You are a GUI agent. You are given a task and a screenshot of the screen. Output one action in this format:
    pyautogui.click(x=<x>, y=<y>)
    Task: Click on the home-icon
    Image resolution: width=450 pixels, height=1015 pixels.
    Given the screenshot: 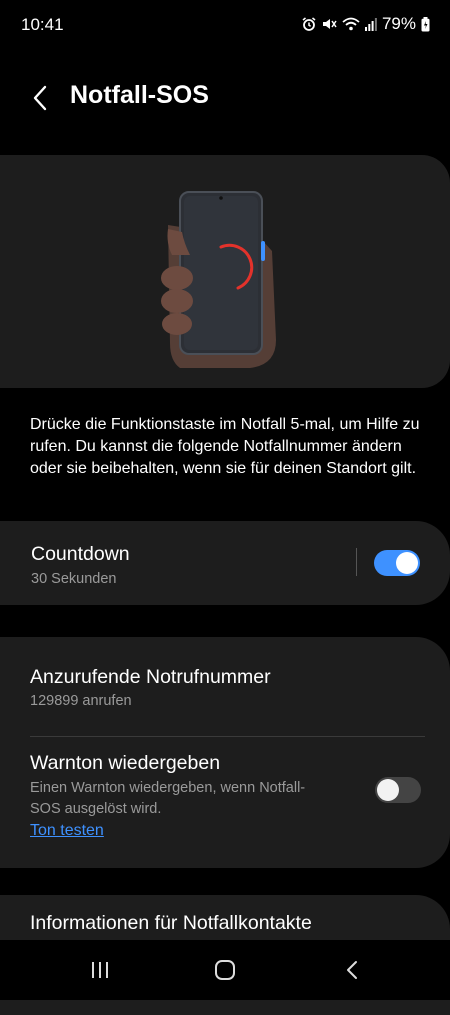 What is the action you would take?
    pyautogui.click(x=225, y=970)
    